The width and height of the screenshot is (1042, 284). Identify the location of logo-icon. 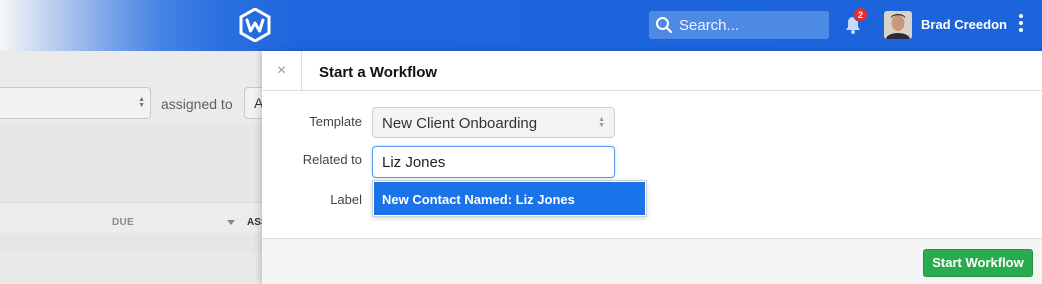
(255, 25).